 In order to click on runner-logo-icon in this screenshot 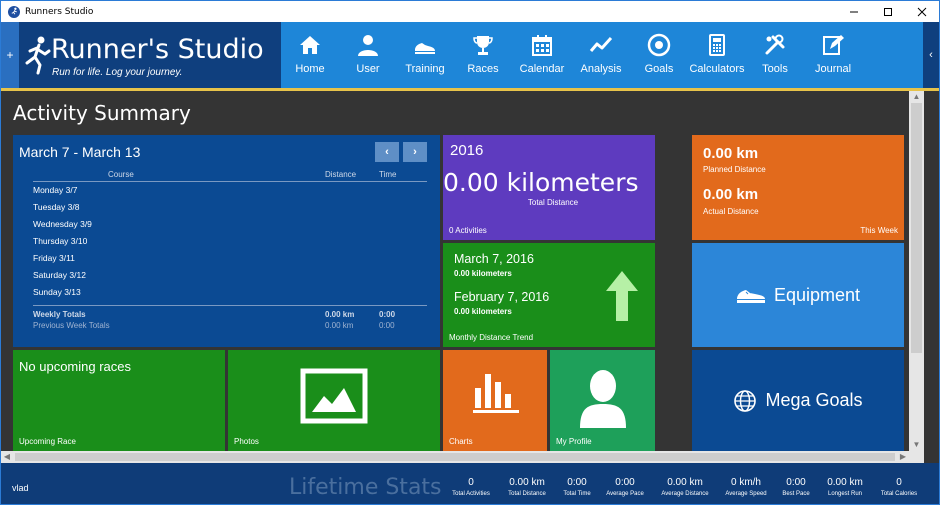, I will do `click(38, 55)`.